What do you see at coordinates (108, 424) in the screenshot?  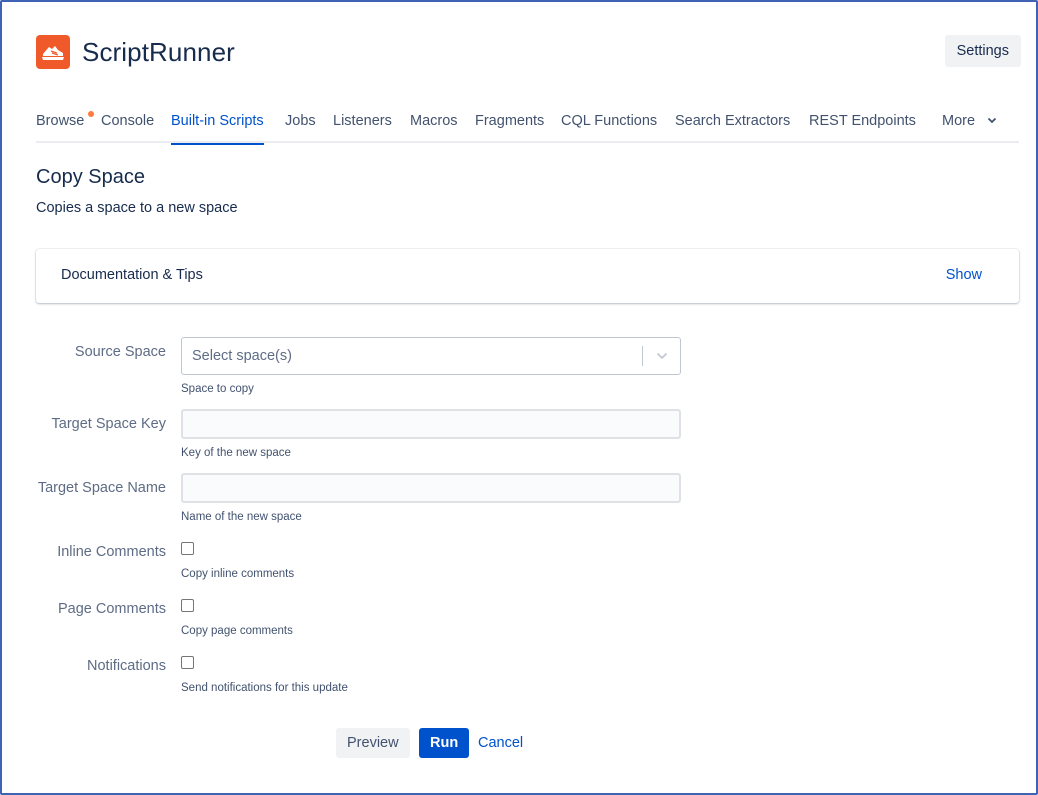 I see `target-space-key-label: Target Space Key` at bounding box center [108, 424].